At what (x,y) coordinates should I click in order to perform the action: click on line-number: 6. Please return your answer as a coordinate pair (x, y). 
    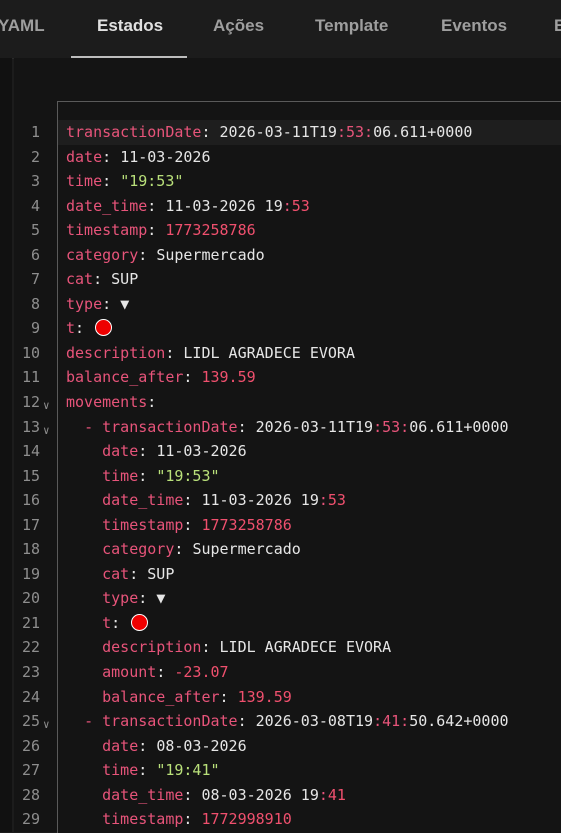
    Looking at the image, I should click on (35, 254).